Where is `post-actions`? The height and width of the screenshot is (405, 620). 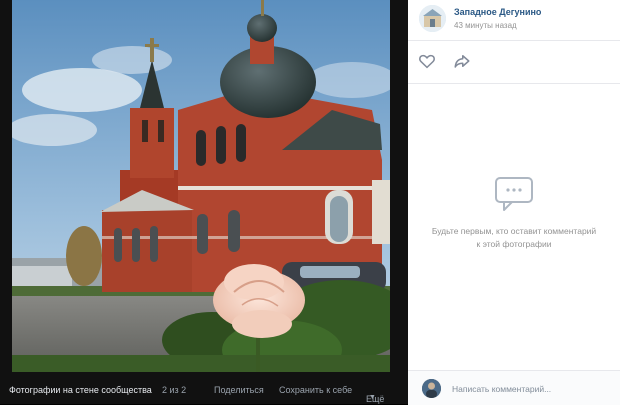 post-actions is located at coordinates (514, 62).